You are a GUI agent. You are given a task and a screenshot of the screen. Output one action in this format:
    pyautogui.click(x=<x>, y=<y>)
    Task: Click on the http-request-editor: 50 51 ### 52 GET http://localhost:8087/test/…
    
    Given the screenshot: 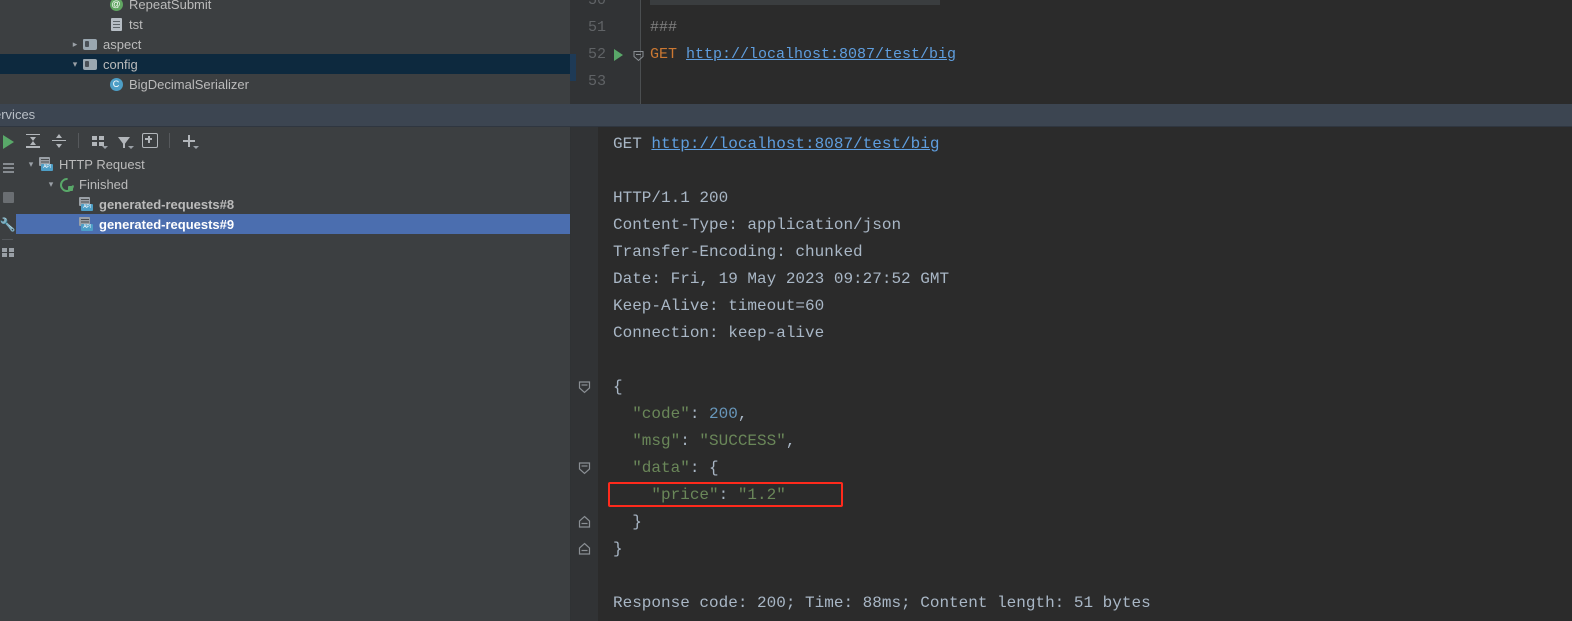 What is the action you would take?
    pyautogui.click(x=1071, y=52)
    